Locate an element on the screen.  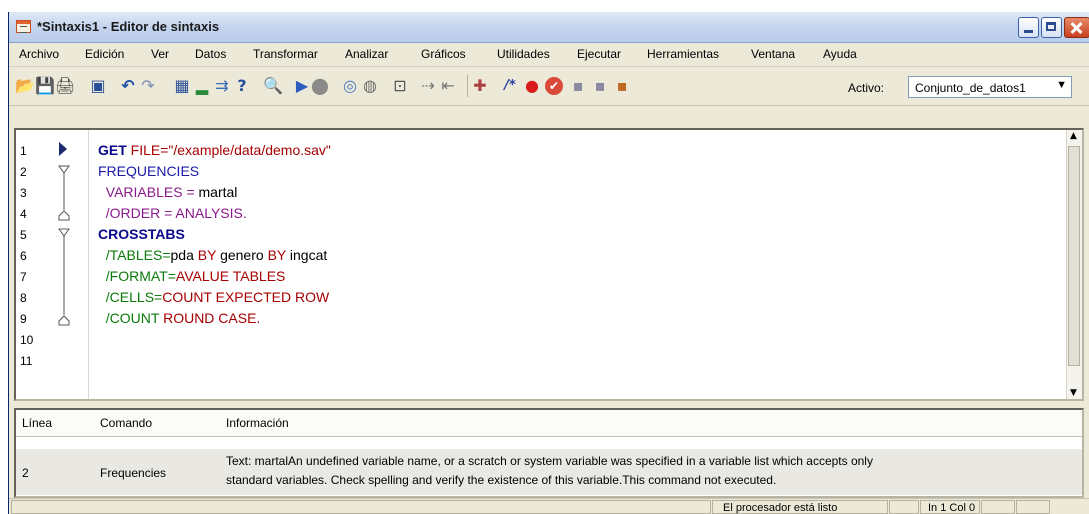
menu-utilidades: Utilidades is located at coordinates (523, 54).